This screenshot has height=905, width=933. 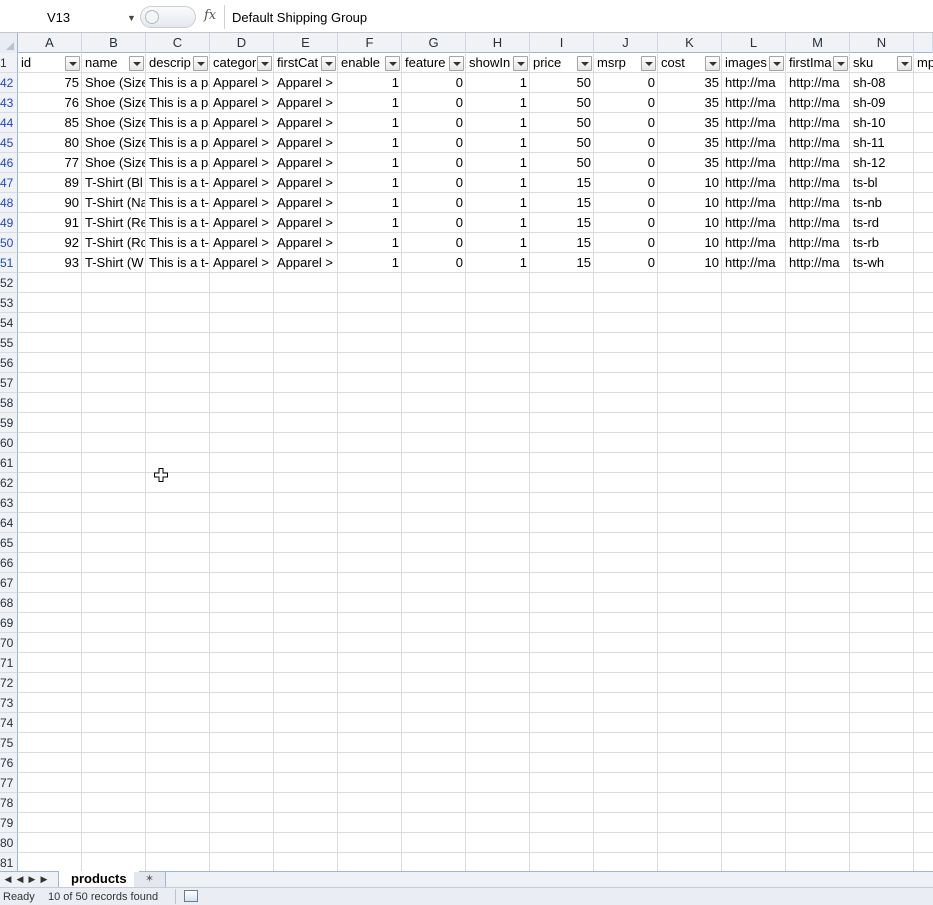 I want to click on table-cell: 85, so click(x=50, y=123).